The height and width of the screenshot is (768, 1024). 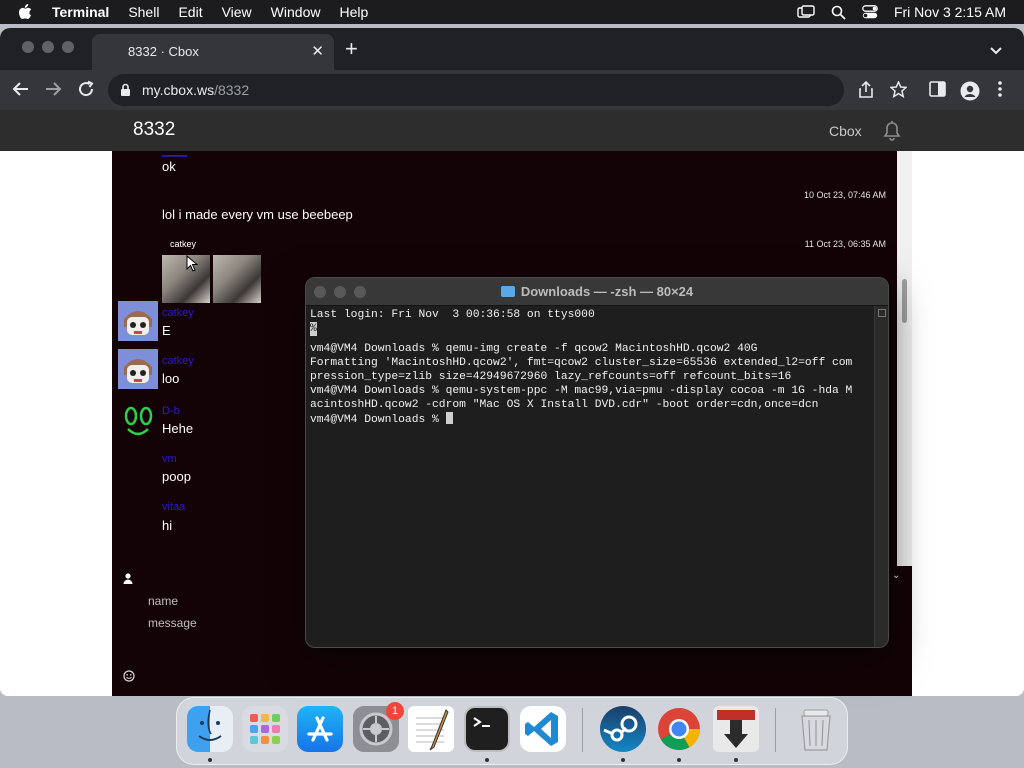 I want to click on bell-icon, so click(x=892, y=132).